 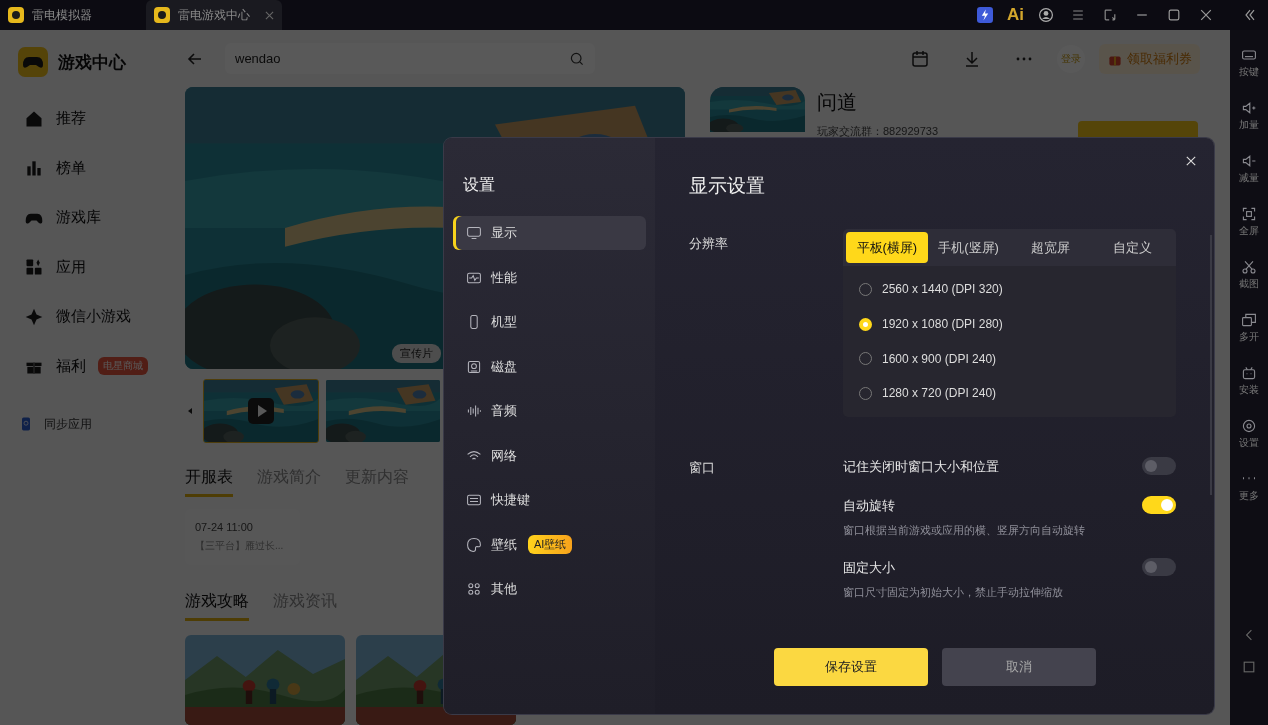 I want to click on grid-icon, so click(x=474, y=589).